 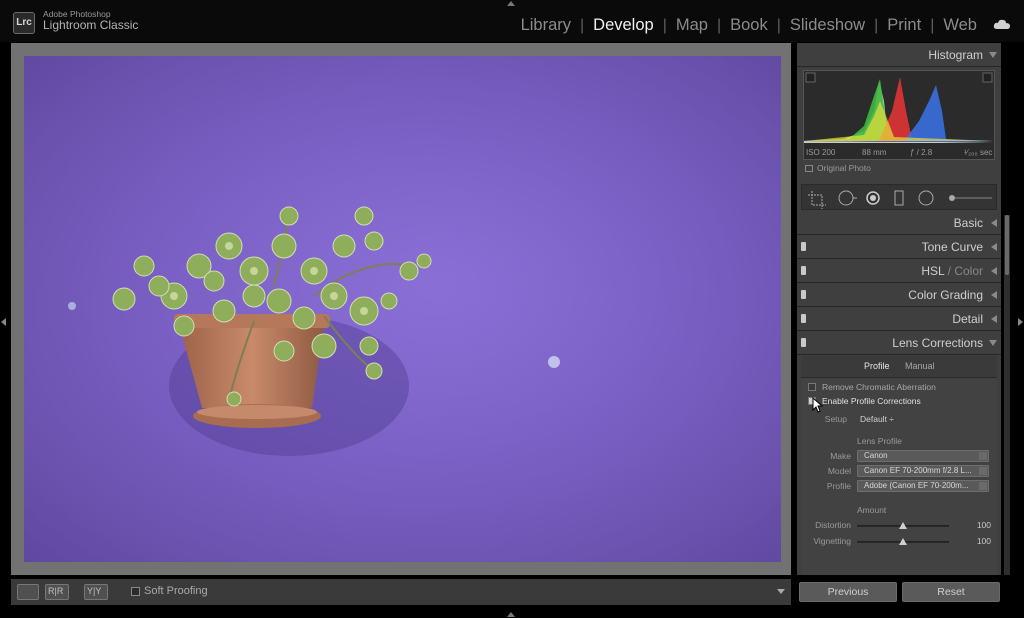 What do you see at coordinates (899, 271) in the screenshot?
I see `hsl-section-header: HSL / Color` at bounding box center [899, 271].